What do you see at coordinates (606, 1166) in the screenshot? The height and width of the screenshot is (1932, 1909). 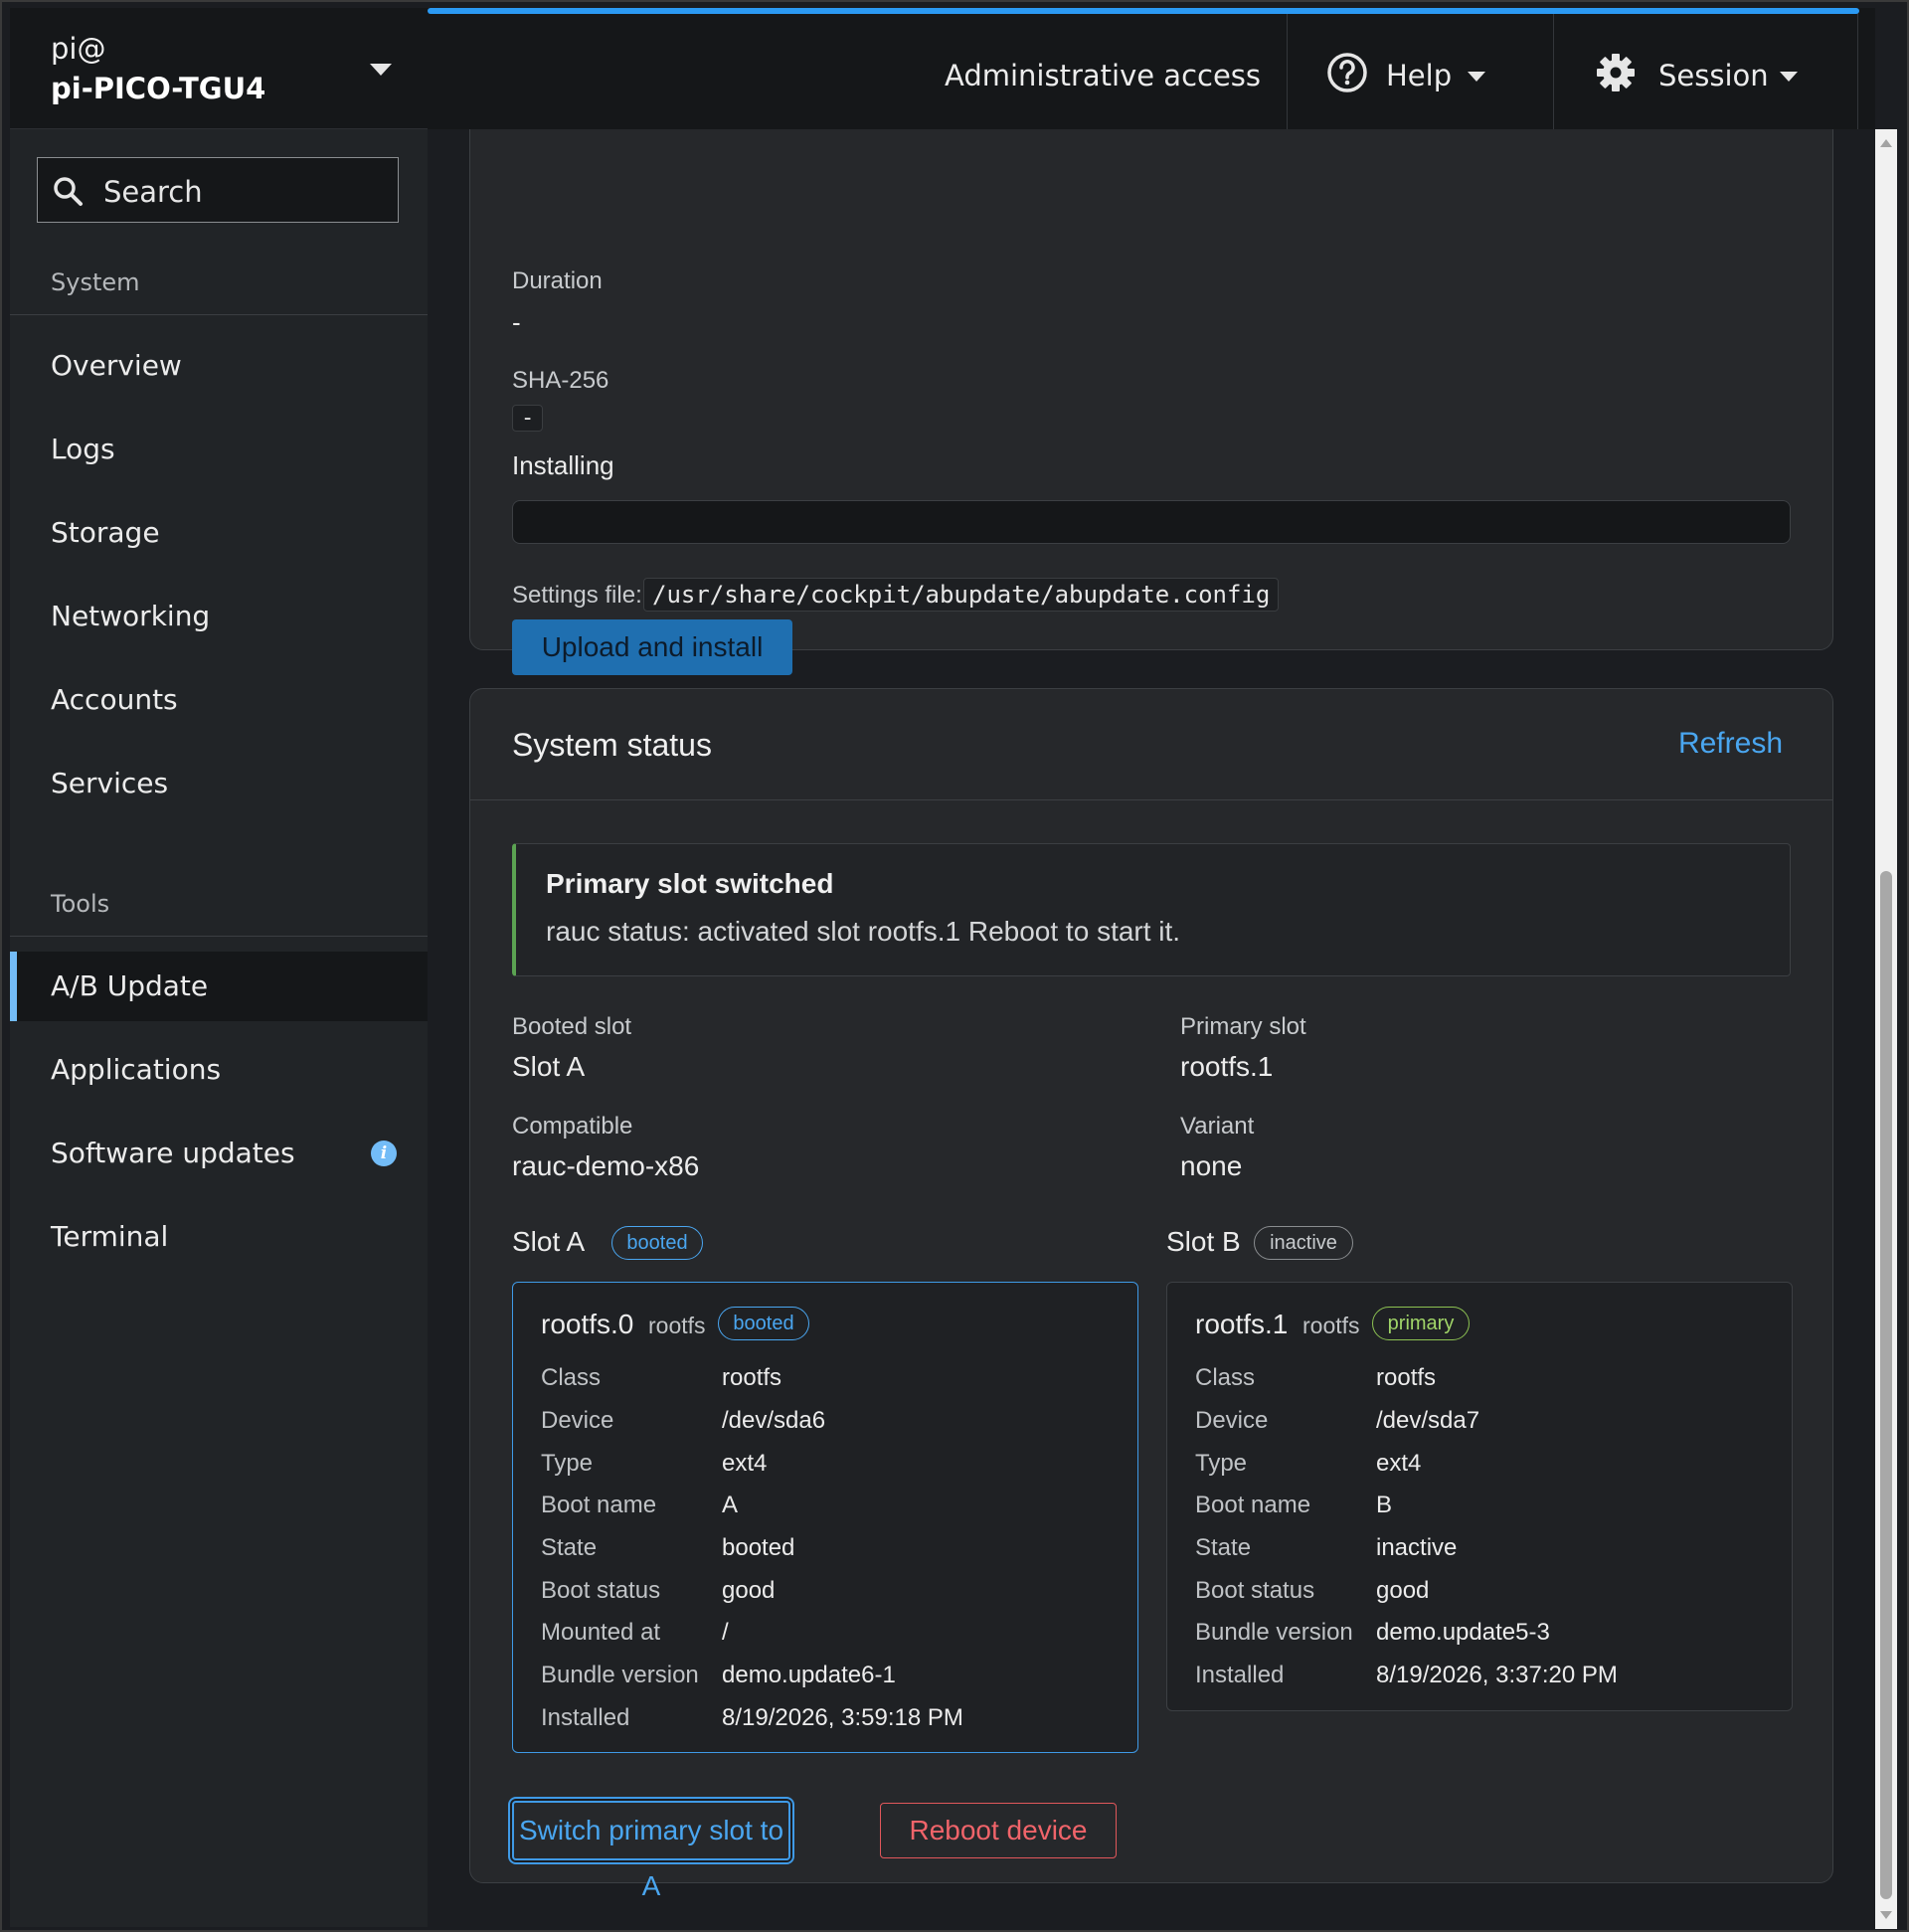 I see `compatible-value: rauc-demo-x86` at bounding box center [606, 1166].